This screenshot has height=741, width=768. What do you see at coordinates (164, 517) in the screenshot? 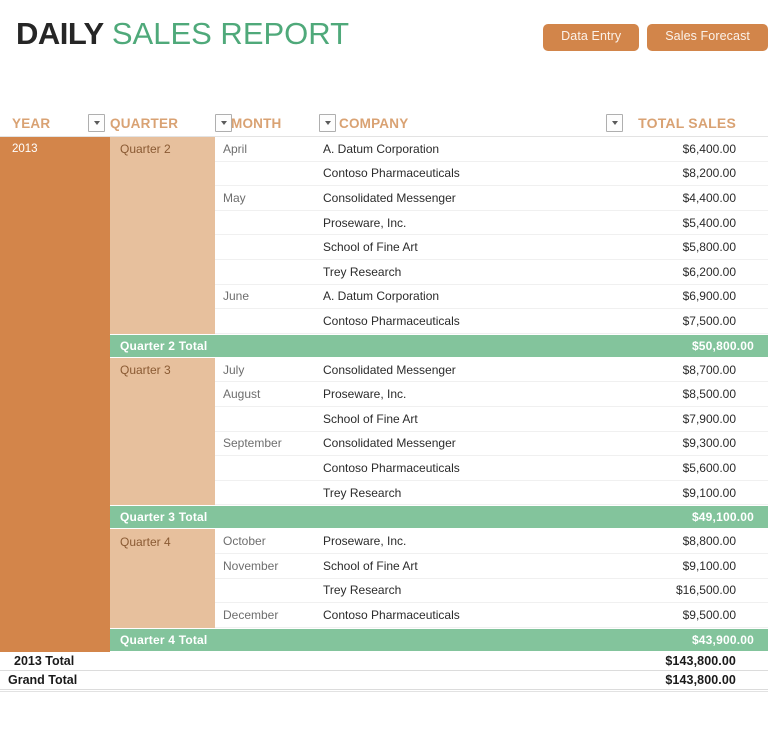
I see `quarter-total-label: Quarter 3 Total` at bounding box center [164, 517].